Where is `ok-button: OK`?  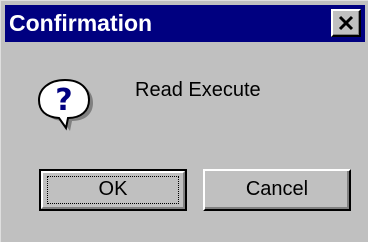 ok-button: OK is located at coordinates (113, 190).